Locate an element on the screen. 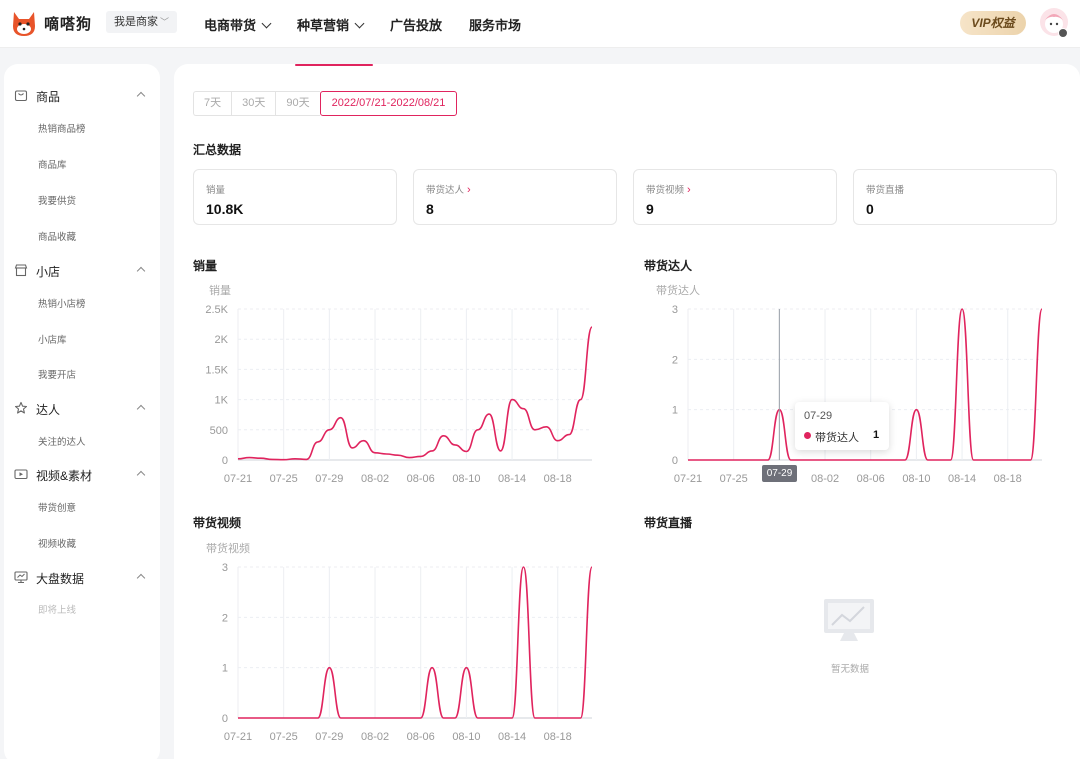  y-tick-label: 1 is located at coordinates (225, 669).